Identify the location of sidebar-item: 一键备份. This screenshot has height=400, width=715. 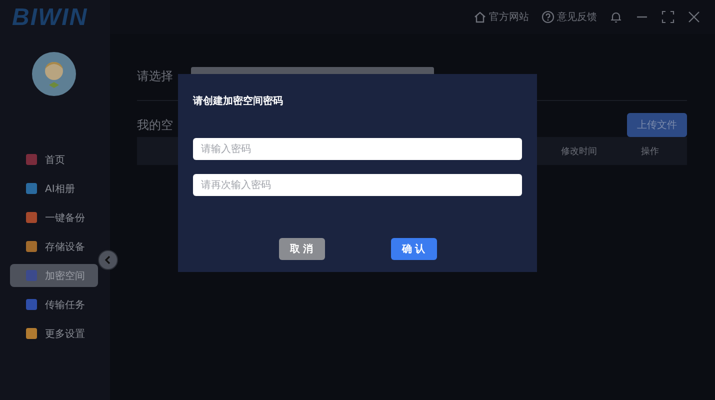
(54, 217).